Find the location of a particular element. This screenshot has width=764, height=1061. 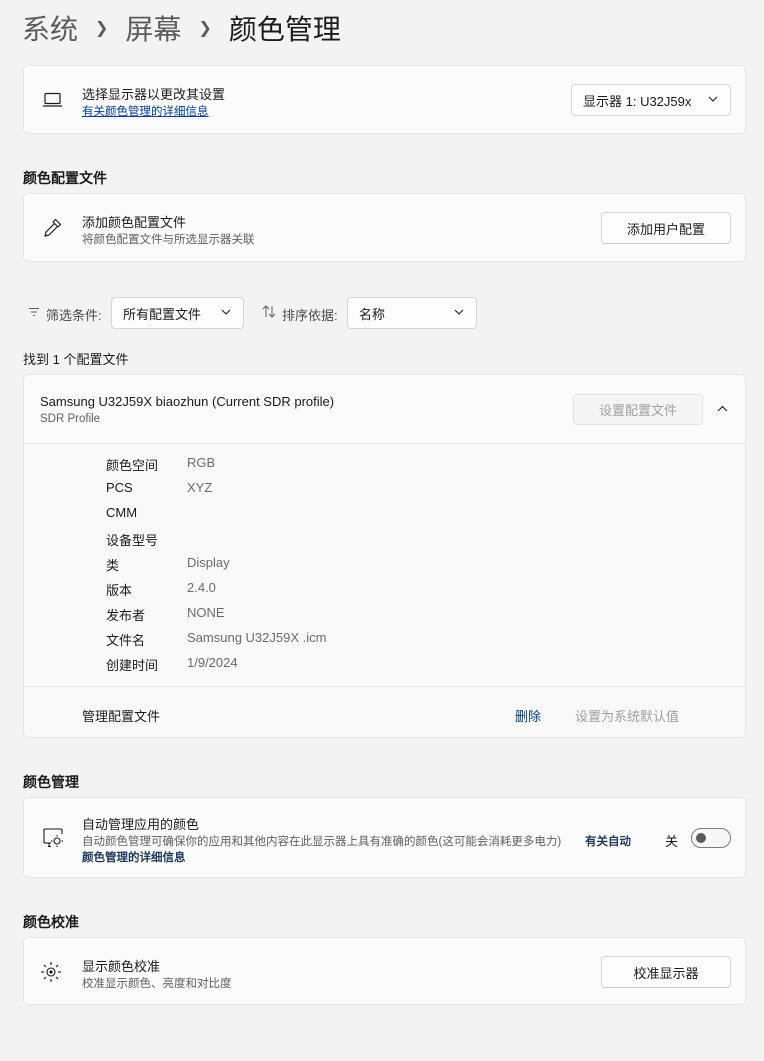

property-value: Display is located at coordinates (208, 562).